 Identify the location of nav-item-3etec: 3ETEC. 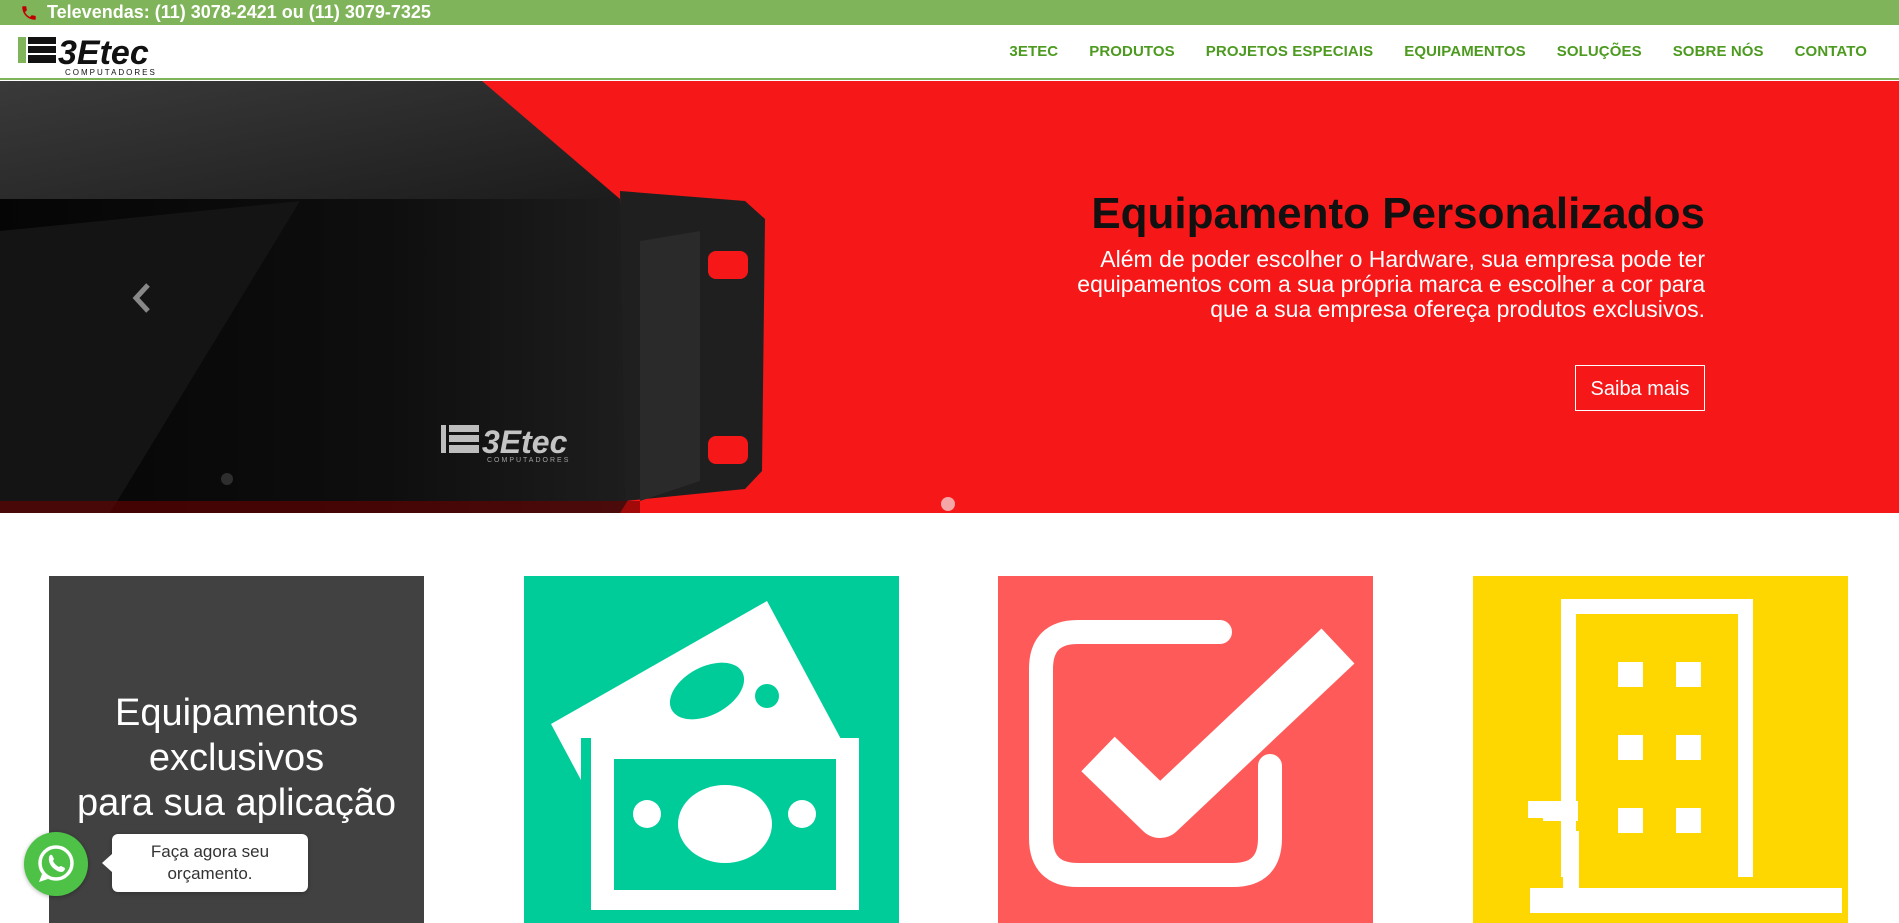
(1033, 51).